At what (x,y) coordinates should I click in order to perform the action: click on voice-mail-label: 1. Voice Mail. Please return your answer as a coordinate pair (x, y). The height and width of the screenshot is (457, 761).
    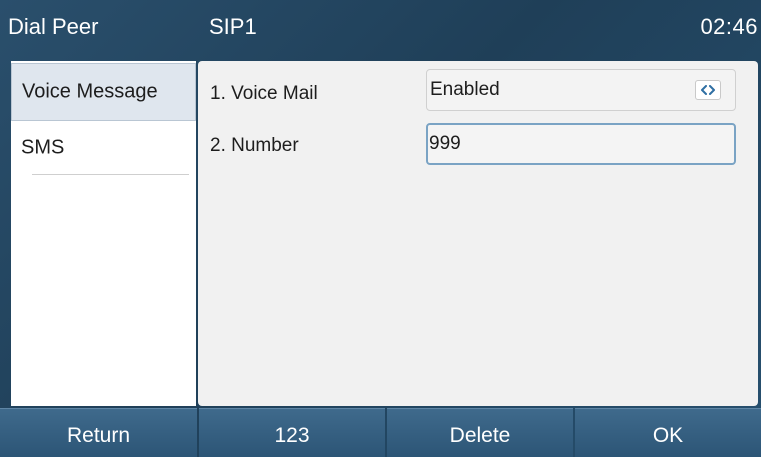
    Looking at the image, I should click on (264, 93).